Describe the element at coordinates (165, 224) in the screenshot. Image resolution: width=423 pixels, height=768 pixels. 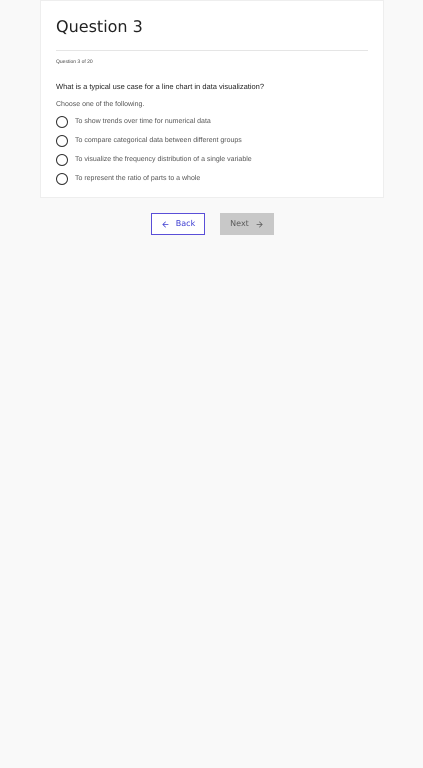
I see `arrow-left-icon` at that location.